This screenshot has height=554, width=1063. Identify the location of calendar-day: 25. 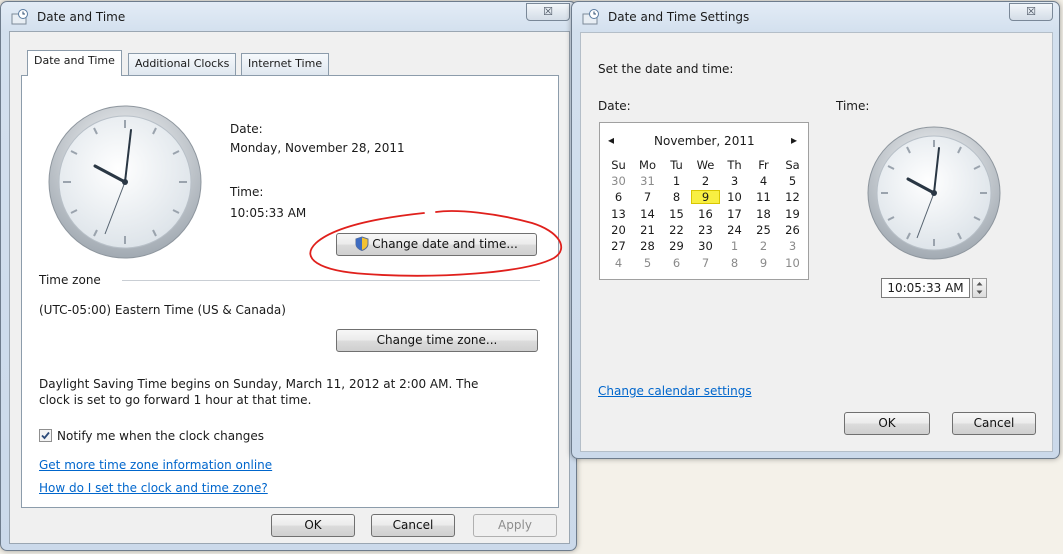
(763, 230).